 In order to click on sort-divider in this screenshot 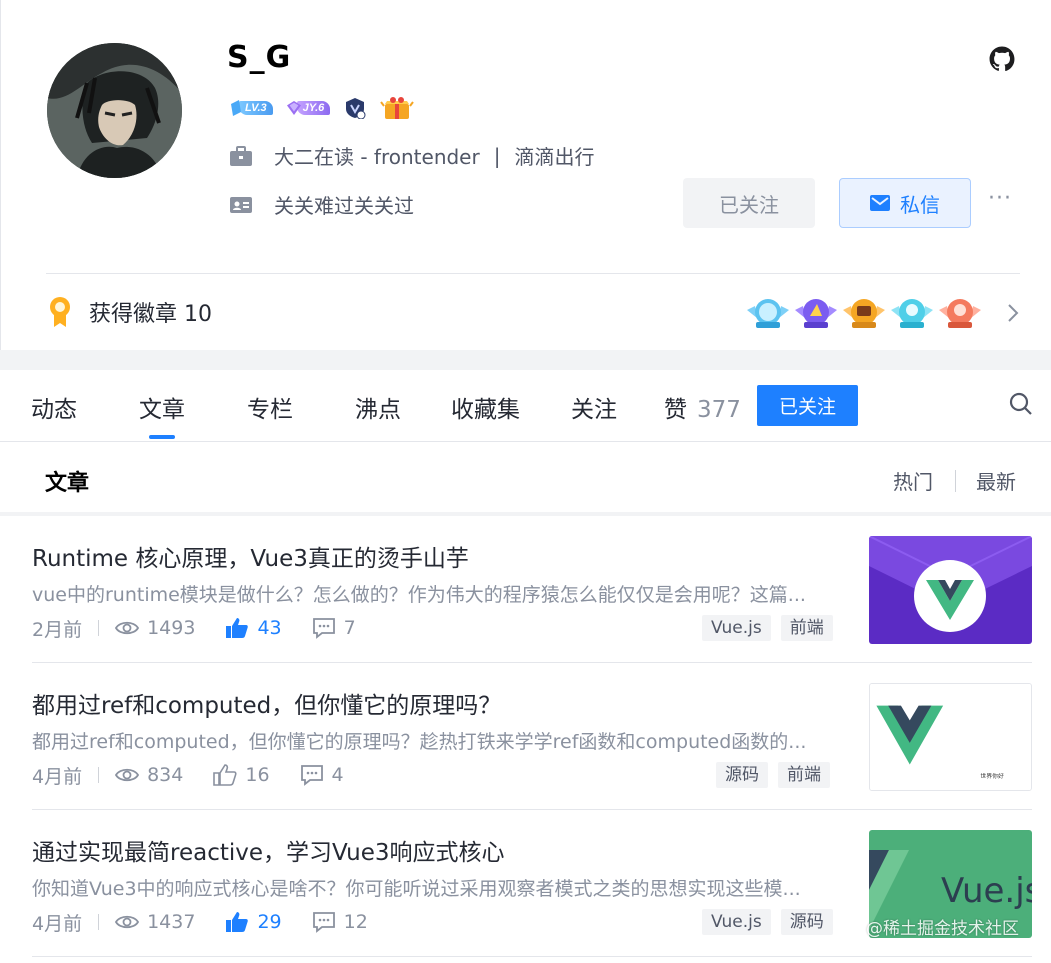, I will do `click(955, 480)`.